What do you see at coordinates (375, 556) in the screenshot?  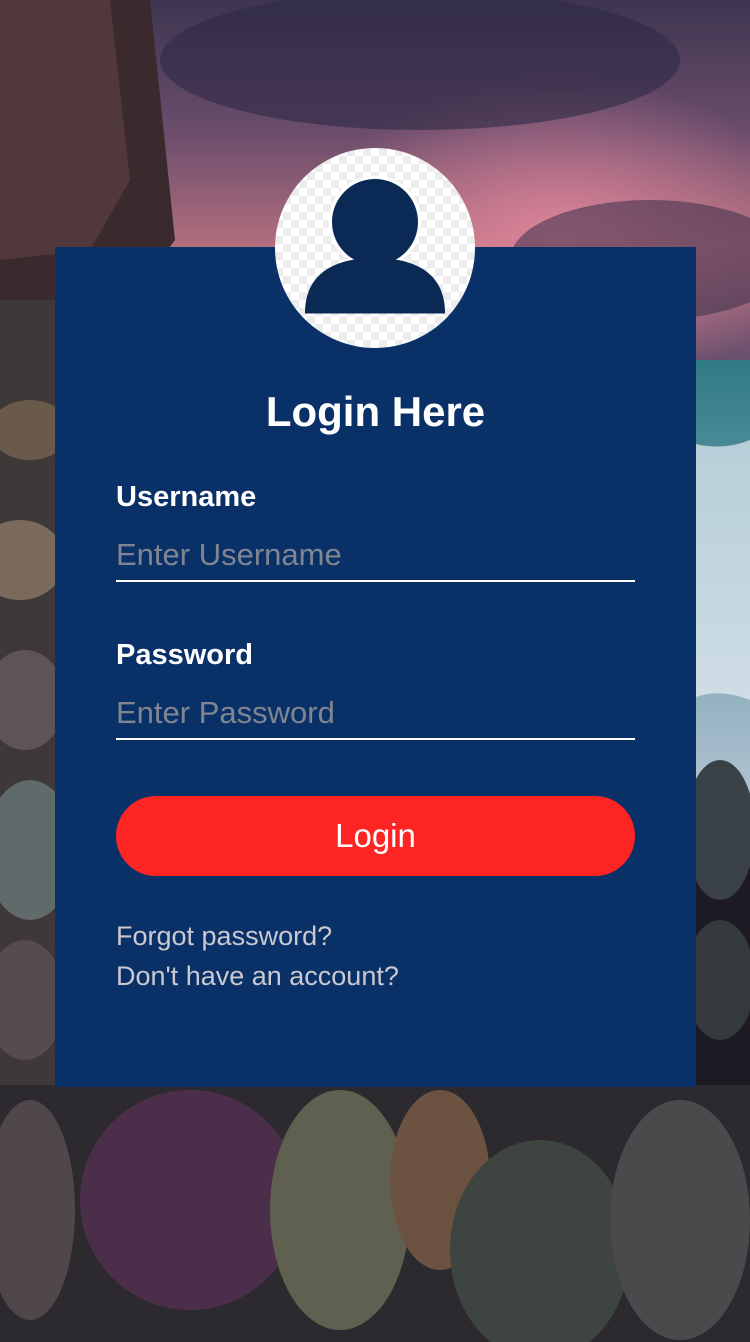 I see `username-input` at bounding box center [375, 556].